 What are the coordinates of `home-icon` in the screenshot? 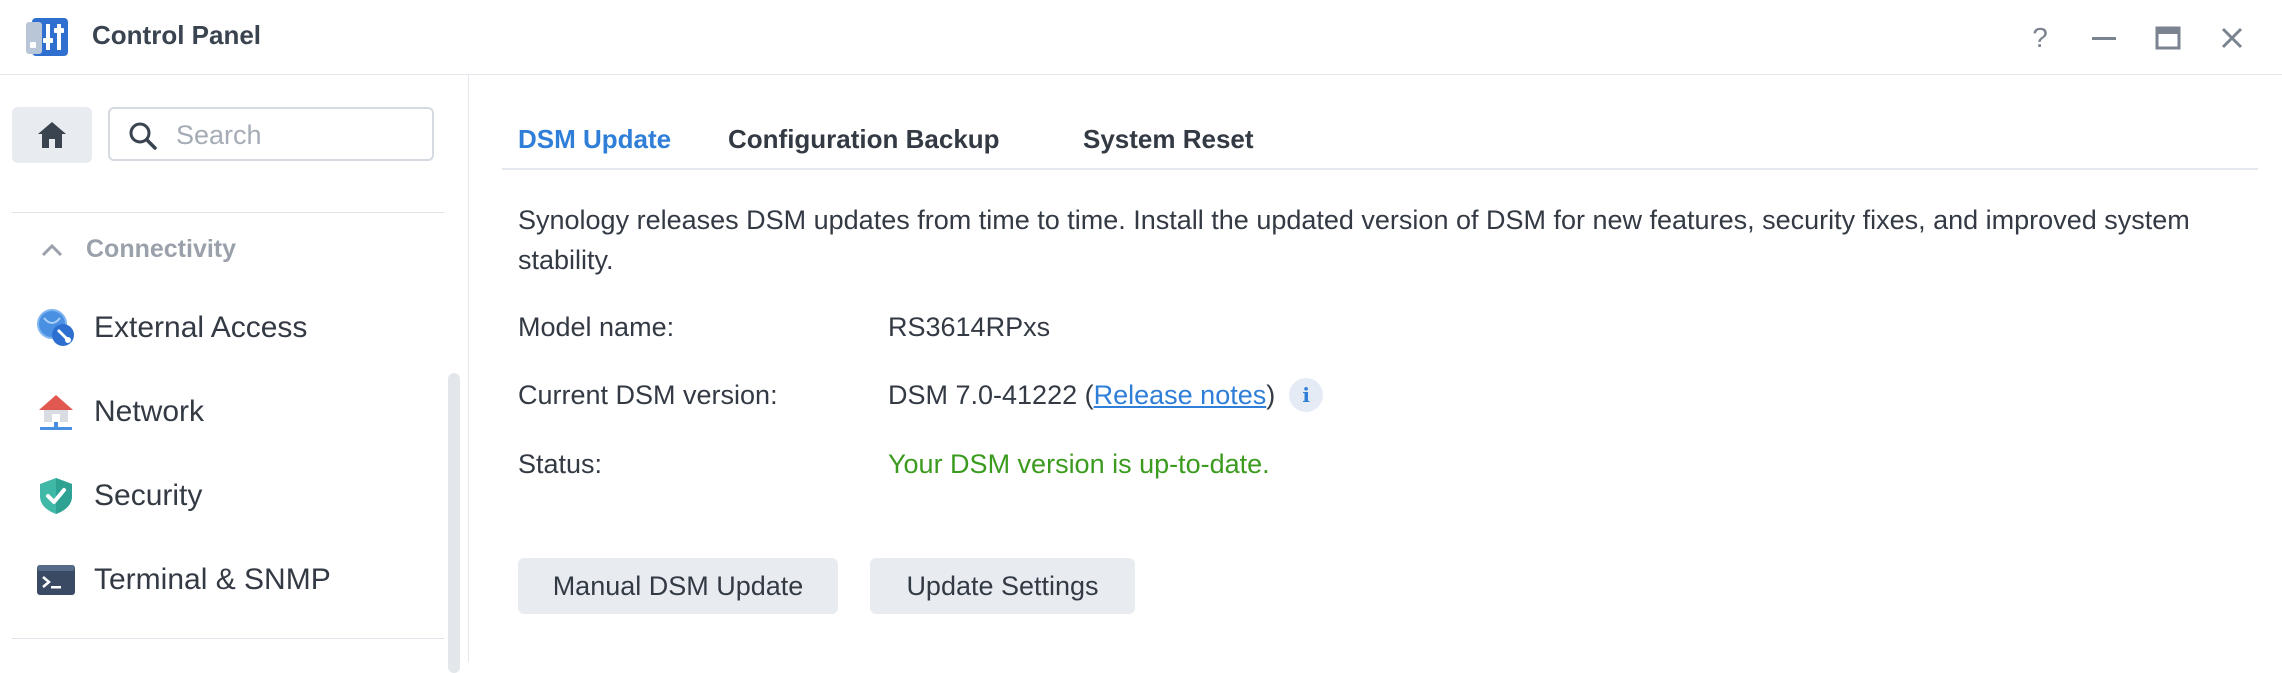 It's located at (52, 135).